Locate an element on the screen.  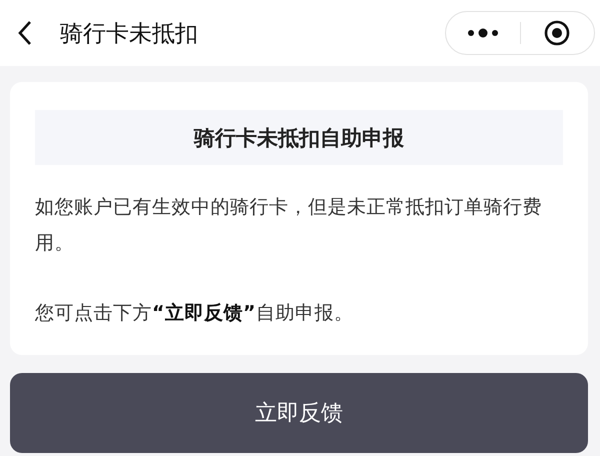
description-text: 您可点击下方“立即反馈”自助申报。 is located at coordinates (194, 313).